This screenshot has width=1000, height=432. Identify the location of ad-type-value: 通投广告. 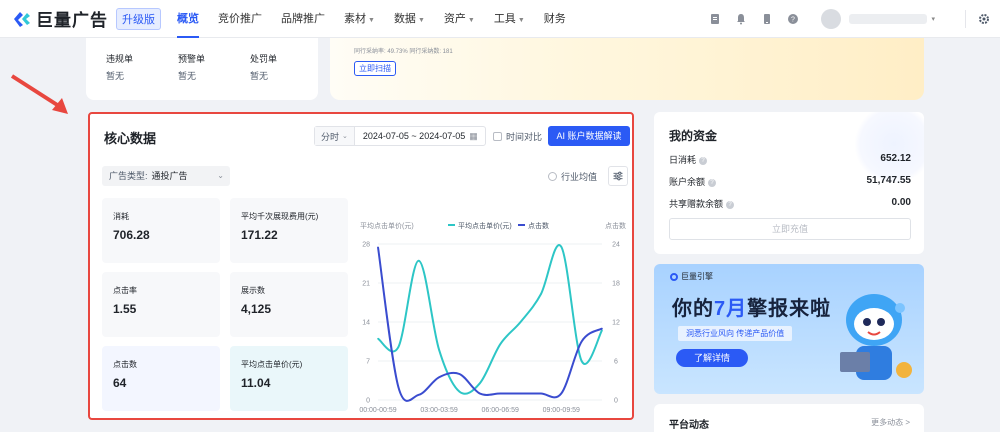
(169, 176).